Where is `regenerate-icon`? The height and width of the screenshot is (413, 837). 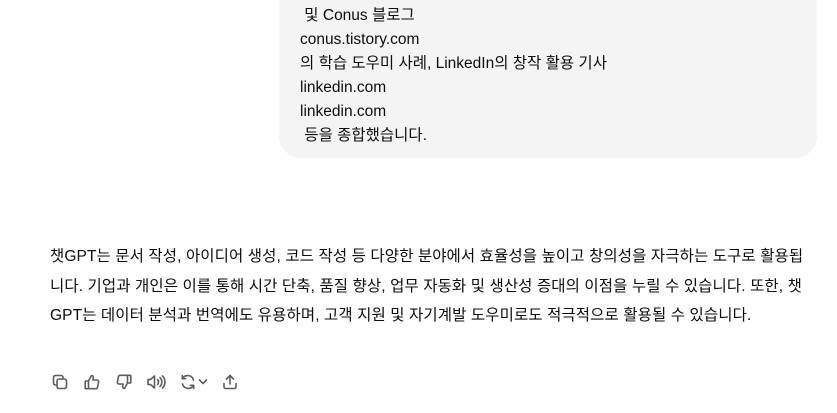 regenerate-icon is located at coordinates (188, 382).